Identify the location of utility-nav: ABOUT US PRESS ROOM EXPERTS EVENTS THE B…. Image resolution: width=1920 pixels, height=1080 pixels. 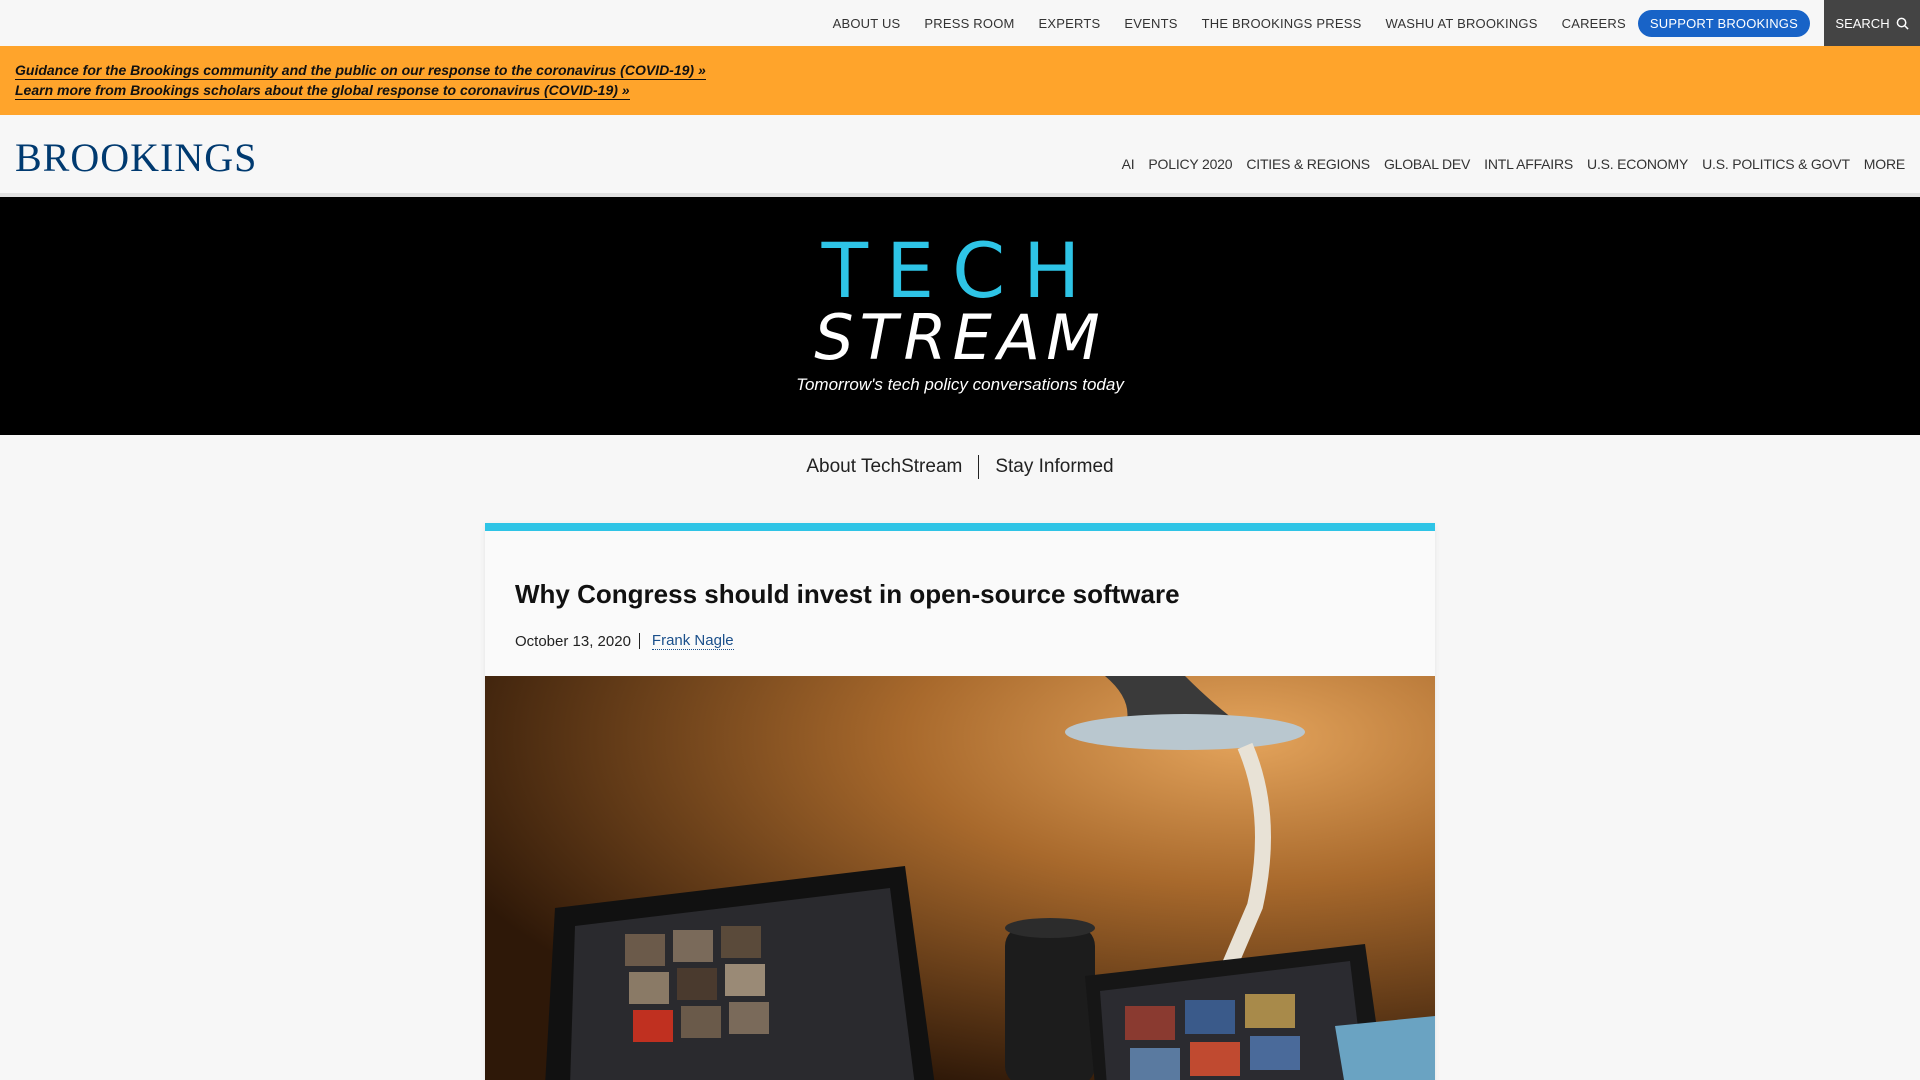
(1322, 23).